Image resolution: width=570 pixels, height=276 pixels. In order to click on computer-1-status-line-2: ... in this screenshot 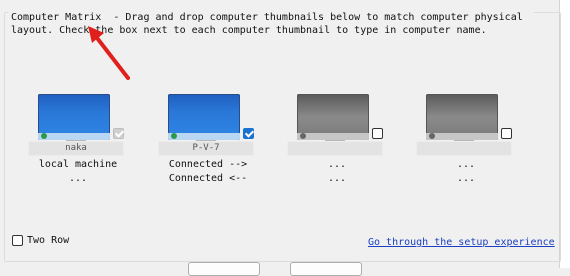, I will do `click(78, 178)`.